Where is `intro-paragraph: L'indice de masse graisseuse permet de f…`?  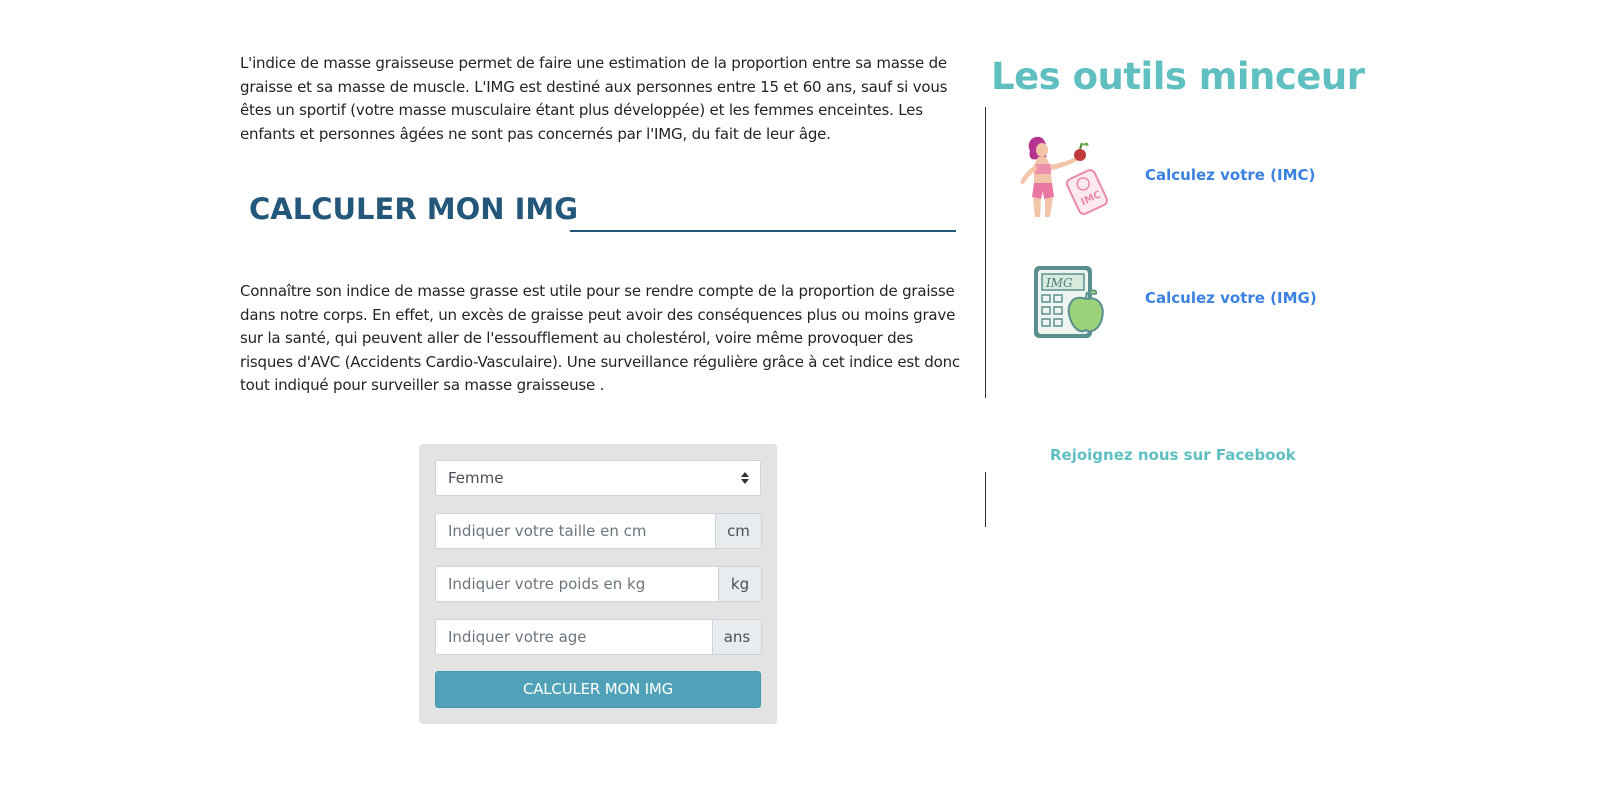
intro-paragraph: L'indice de masse graisseuse permet de f… is located at coordinates (594, 98).